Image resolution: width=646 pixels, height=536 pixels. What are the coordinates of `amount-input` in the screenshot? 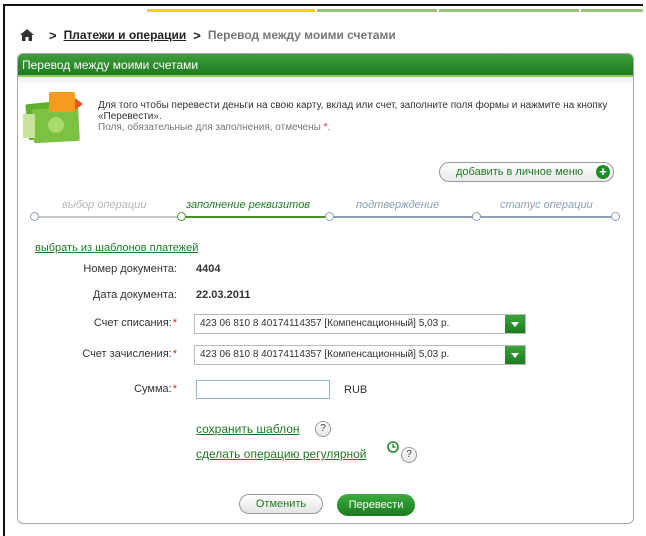 It's located at (263, 389).